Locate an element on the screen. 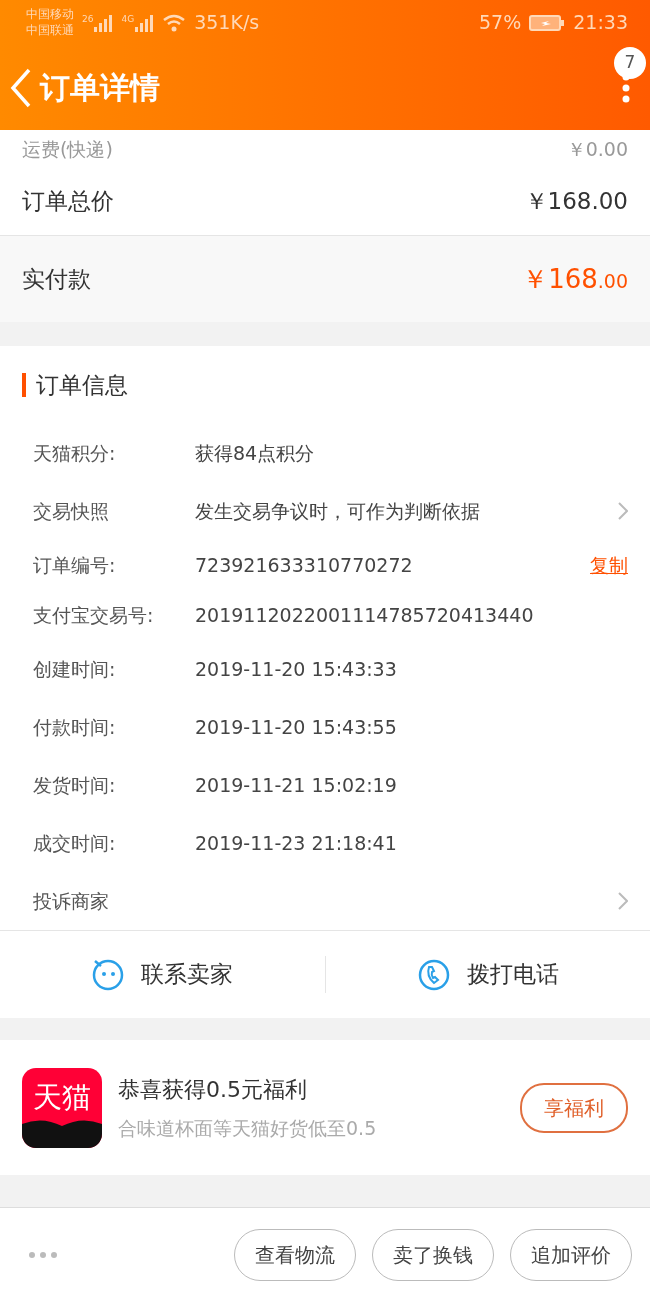  network-label: 26 is located at coordinates (88, 19).